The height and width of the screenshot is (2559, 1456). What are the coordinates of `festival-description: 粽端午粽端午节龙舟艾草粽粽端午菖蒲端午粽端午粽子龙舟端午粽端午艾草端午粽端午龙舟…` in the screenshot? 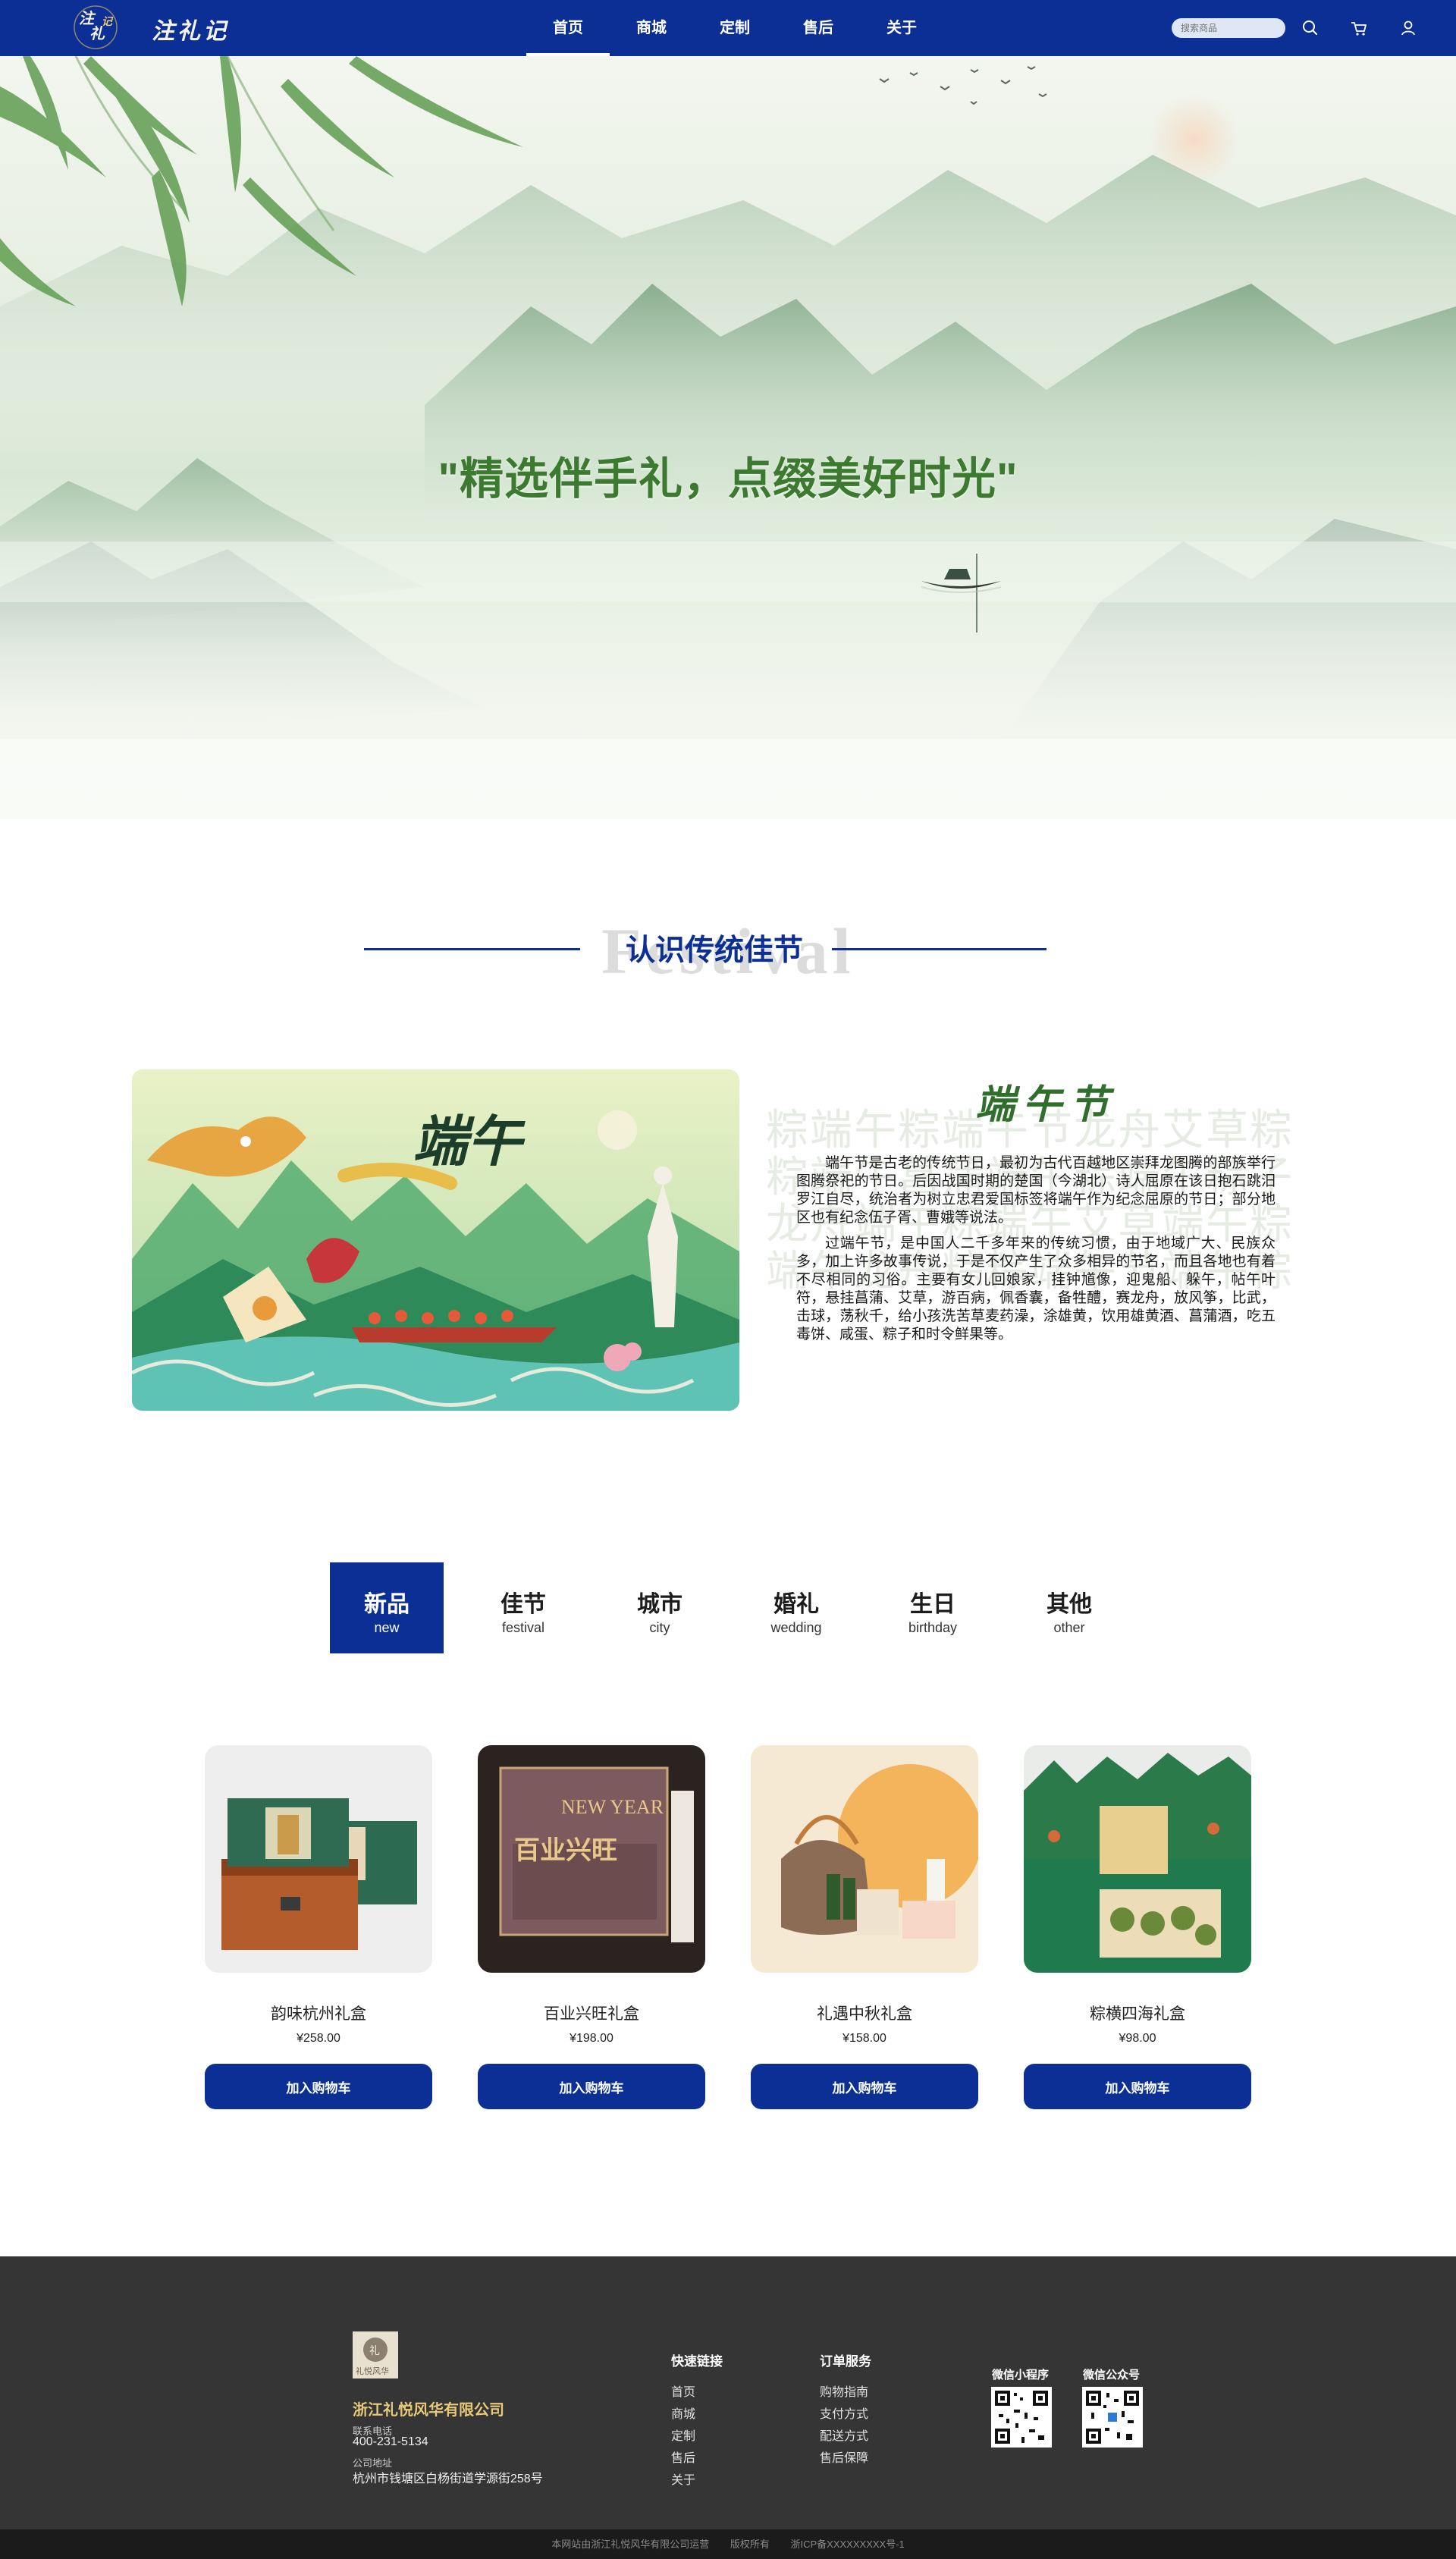 It's located at (1046, 1240).